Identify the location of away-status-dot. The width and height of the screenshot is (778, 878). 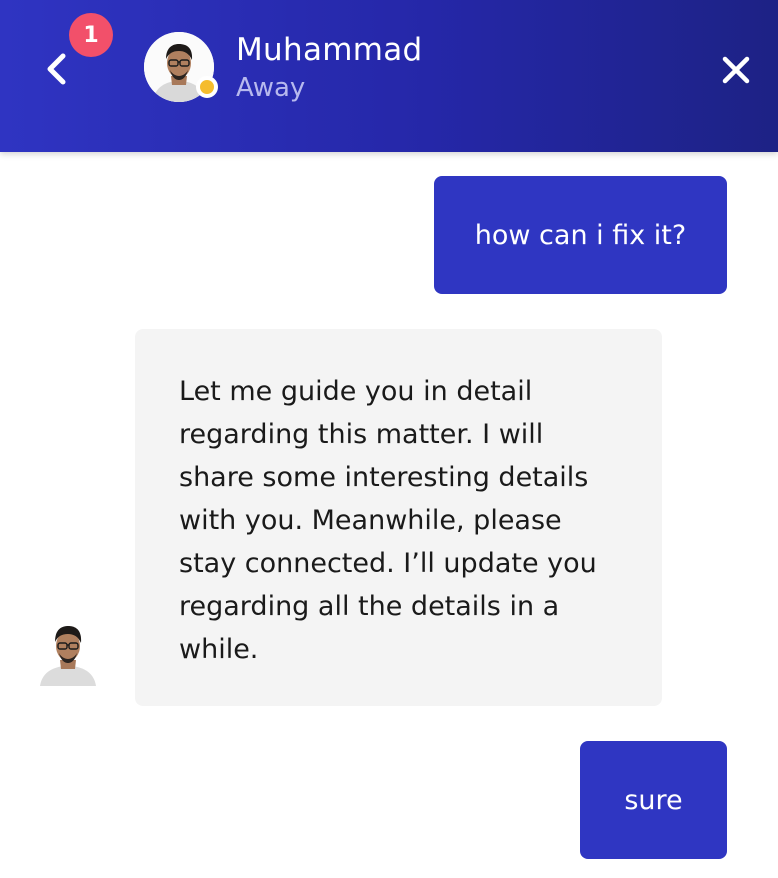
(207, 87).